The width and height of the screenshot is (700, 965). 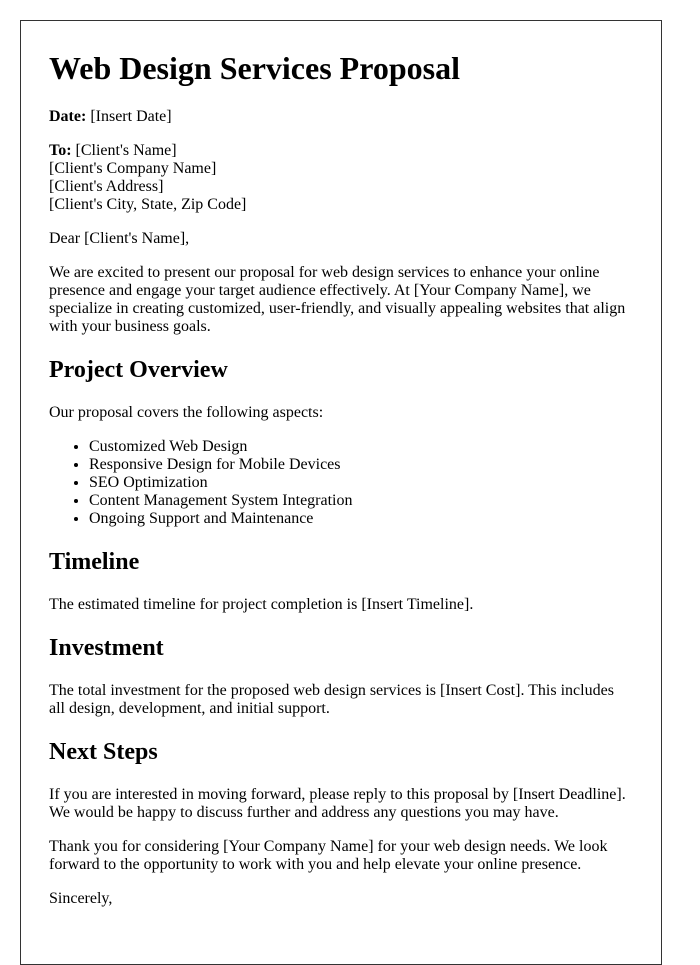 I want to click on section-heading-next-steps: Next Steps, so click(x=103, y=752).